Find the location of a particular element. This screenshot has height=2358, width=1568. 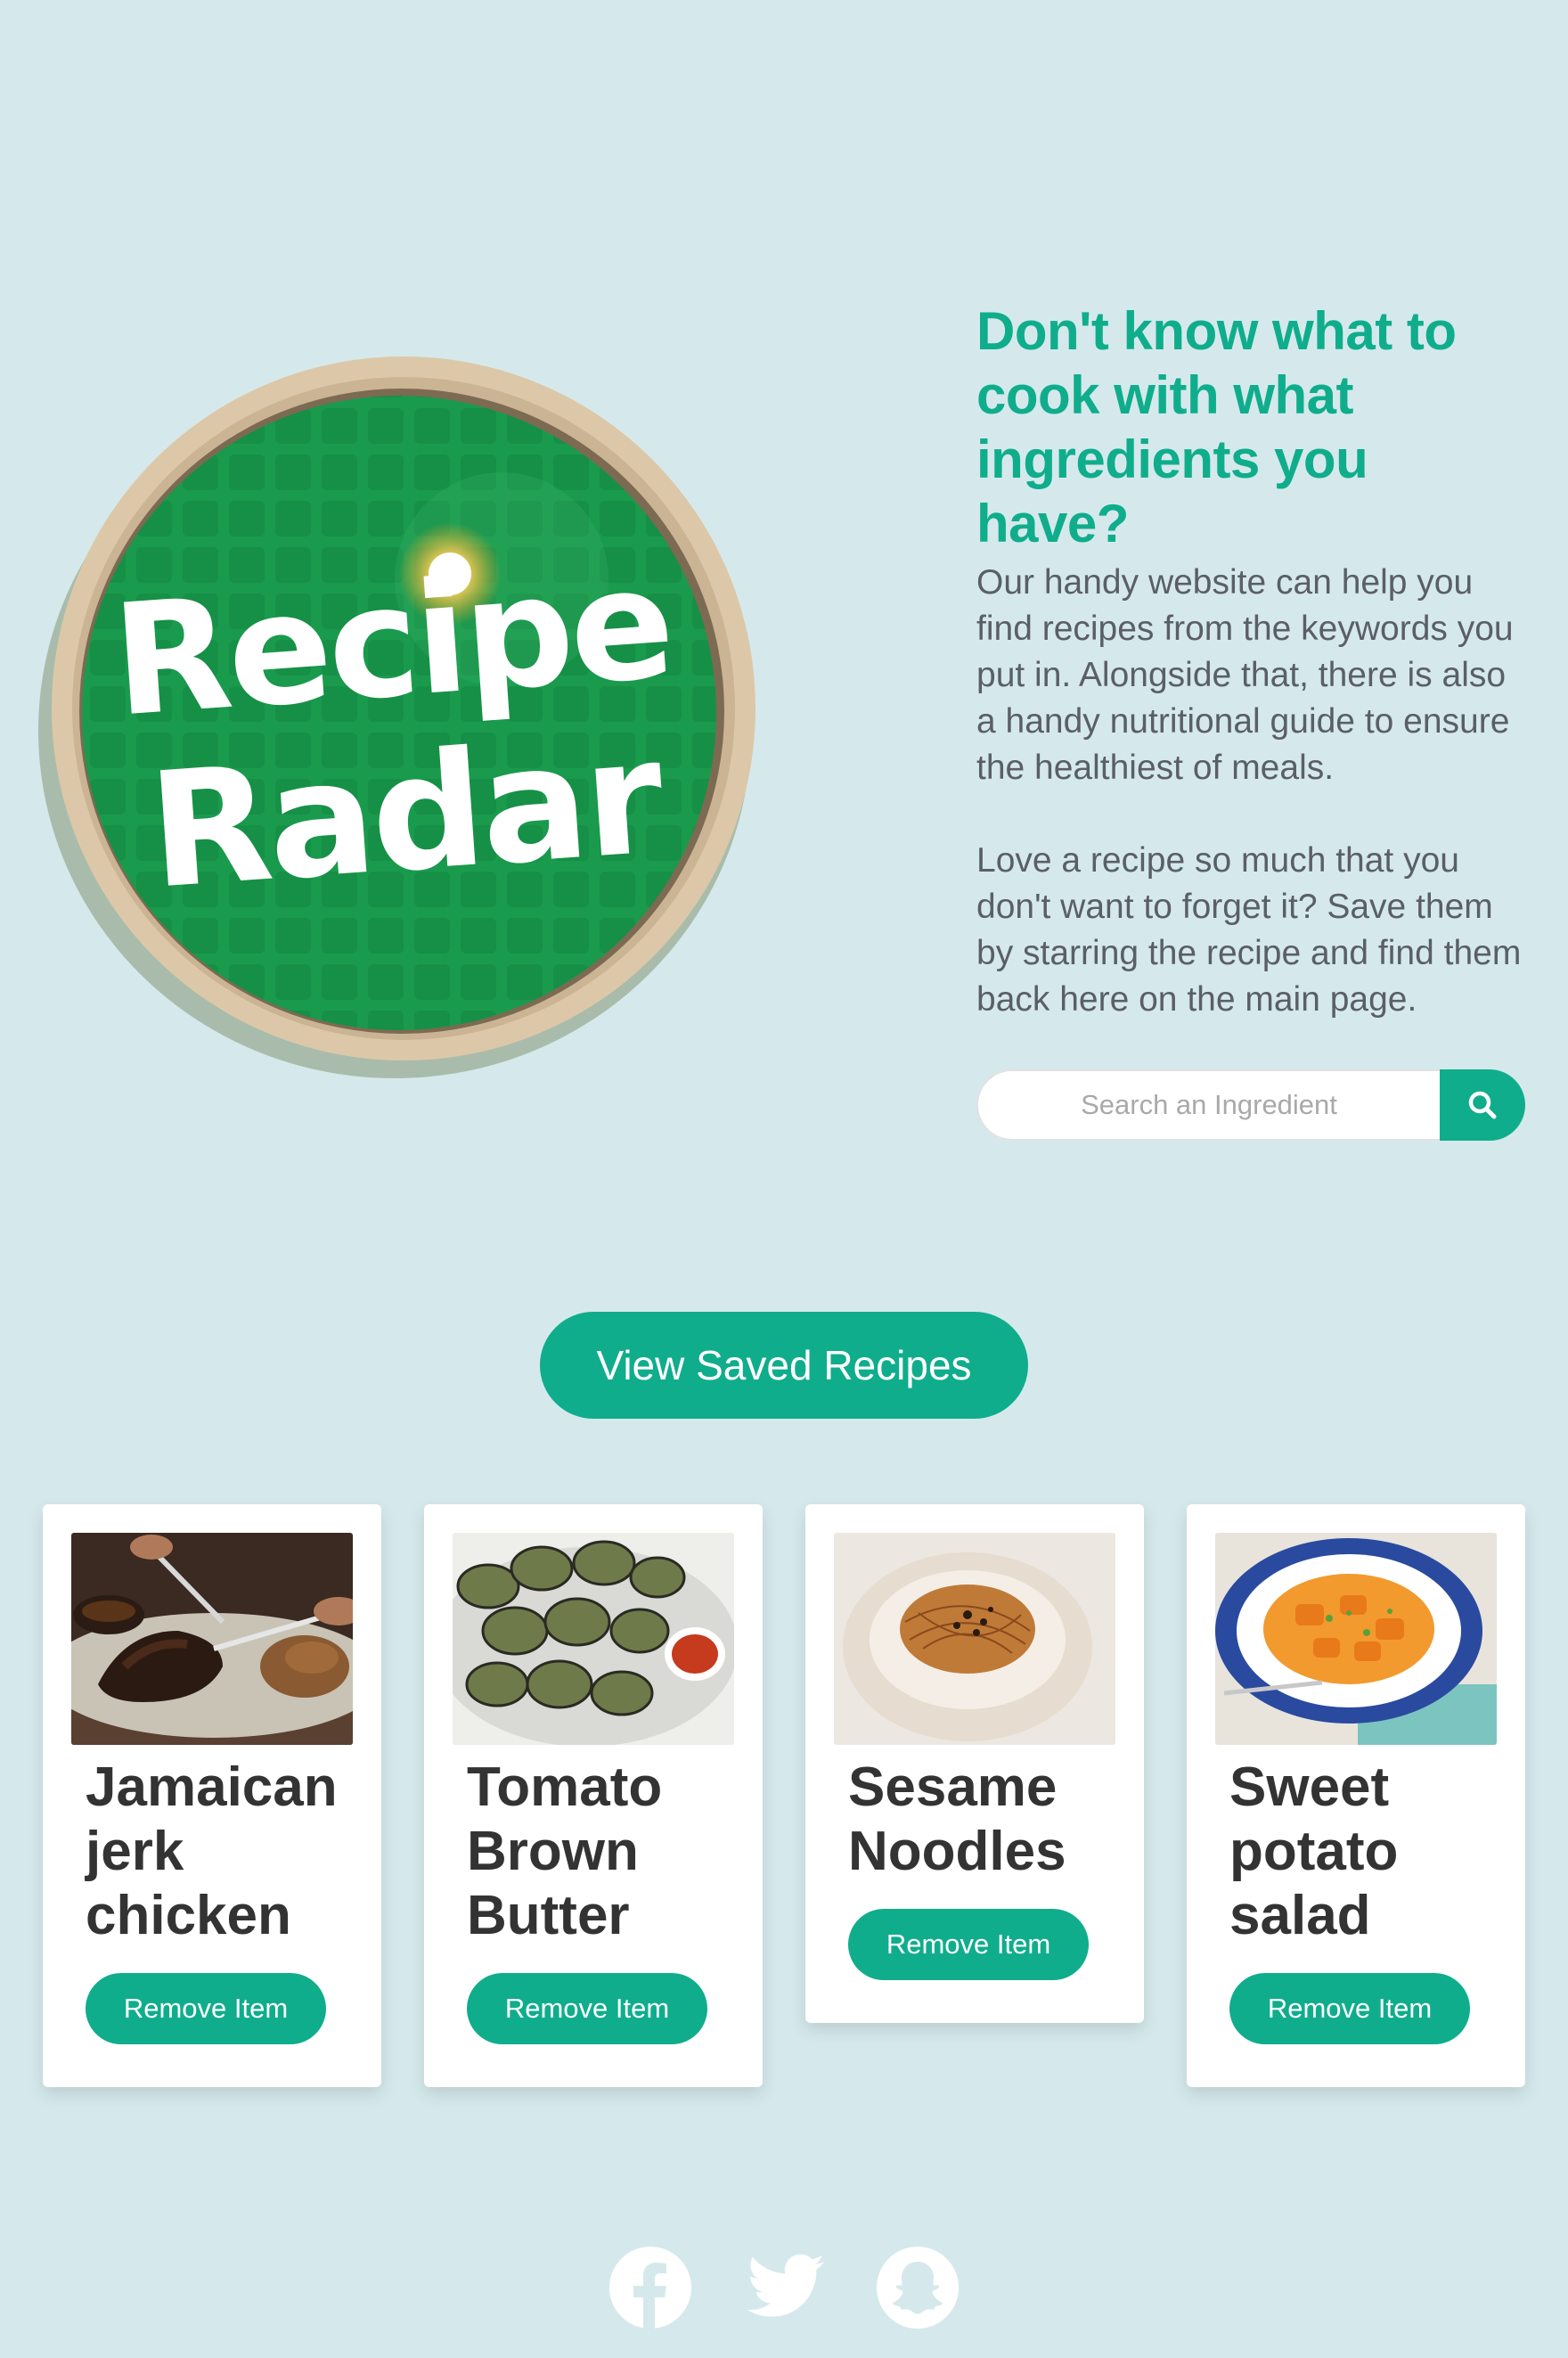

sweet-potato-salad-photo is located at coordinates (1356, 1639).